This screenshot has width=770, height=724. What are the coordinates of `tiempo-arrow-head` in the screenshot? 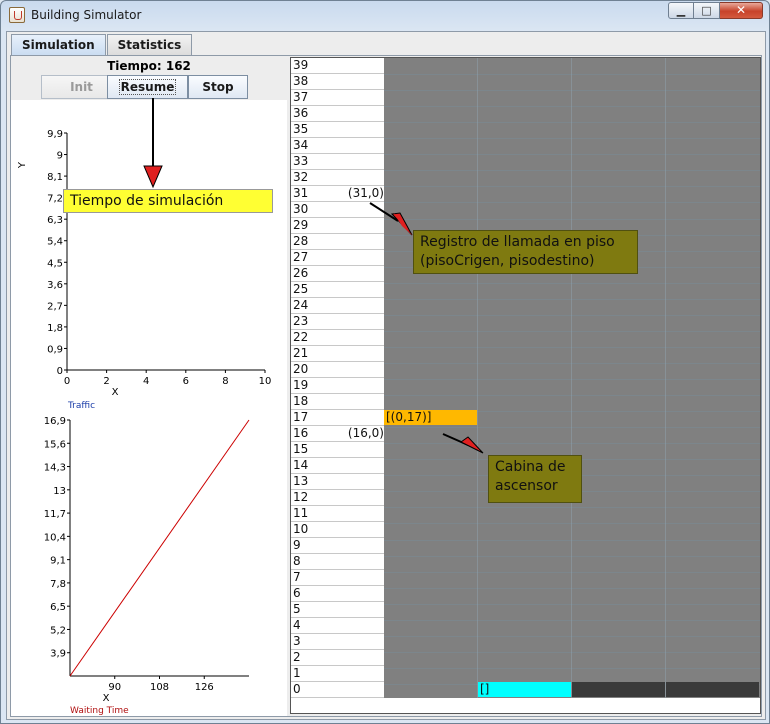 It's located at (153, 177).